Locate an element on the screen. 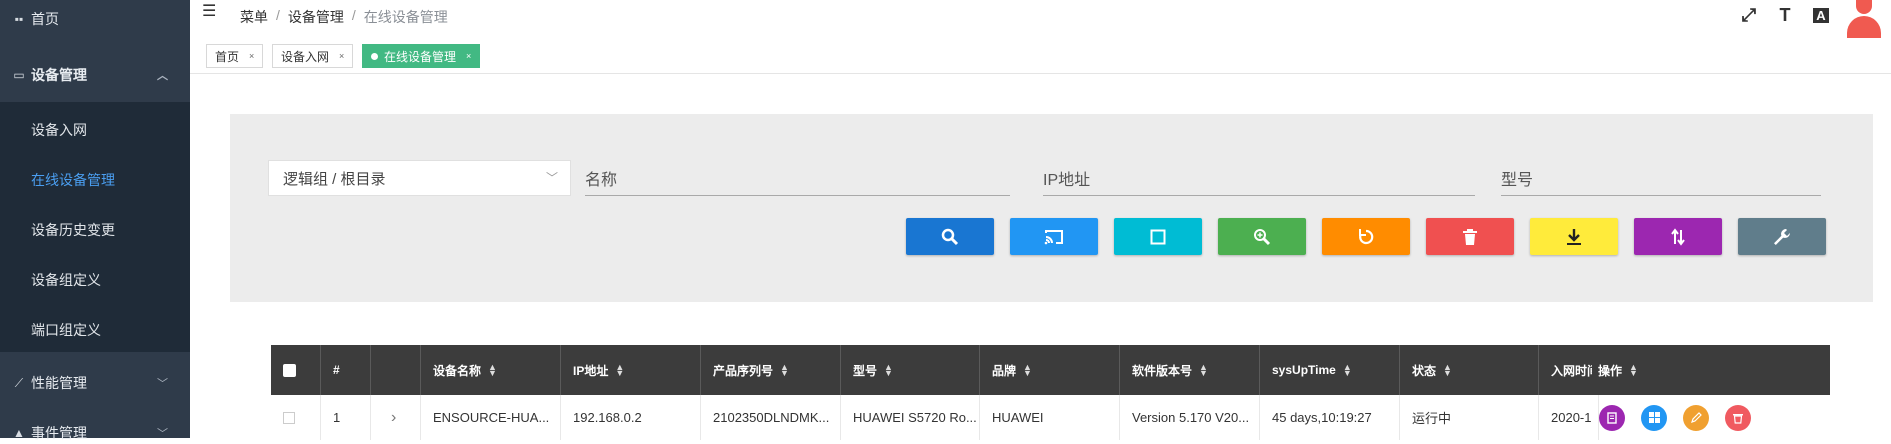 The width and height of the screenshot is (1891, 444). fullscreen-icon: ⤢ is located at coordinates (1749, 15).